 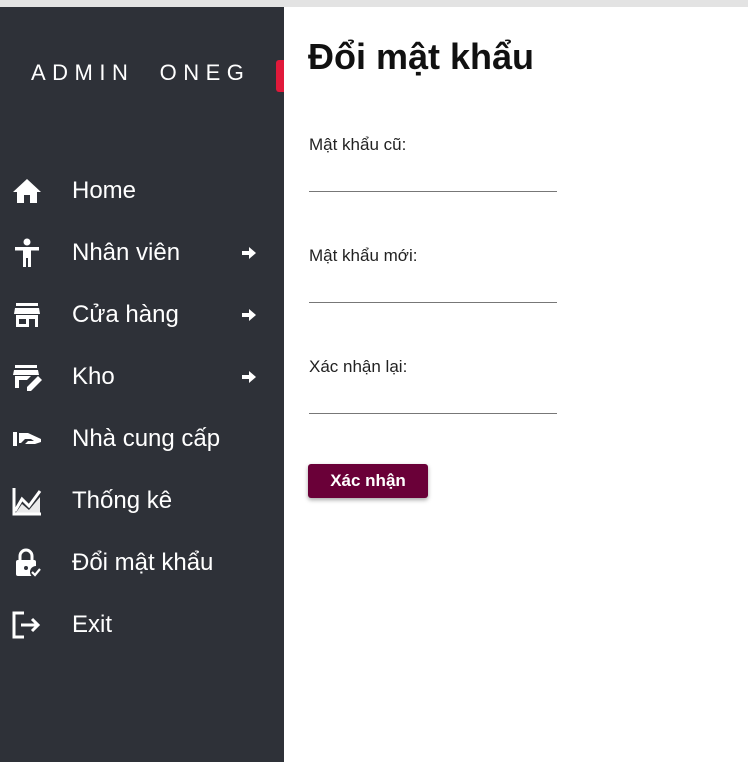 I want to click on warehouse-edit-icon, so click(x=27, y=377).